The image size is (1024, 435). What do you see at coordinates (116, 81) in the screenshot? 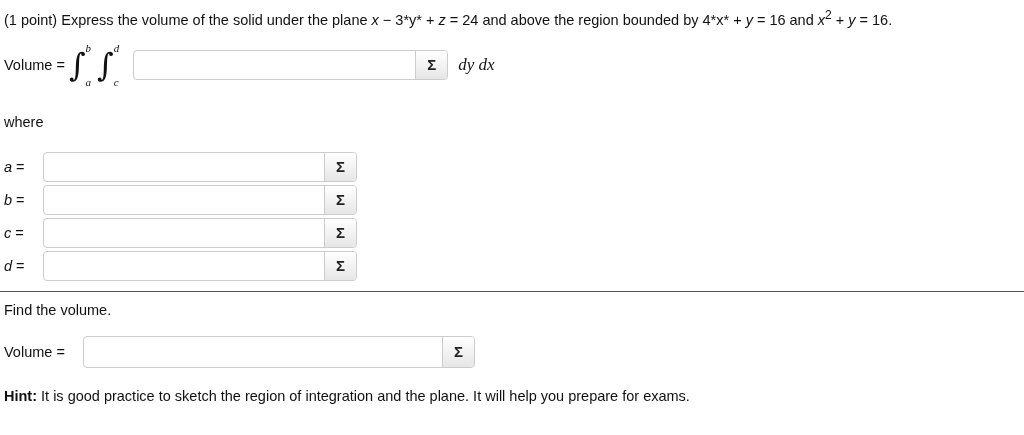
I see `lower-limit: c` at bounding box center [116, 81].